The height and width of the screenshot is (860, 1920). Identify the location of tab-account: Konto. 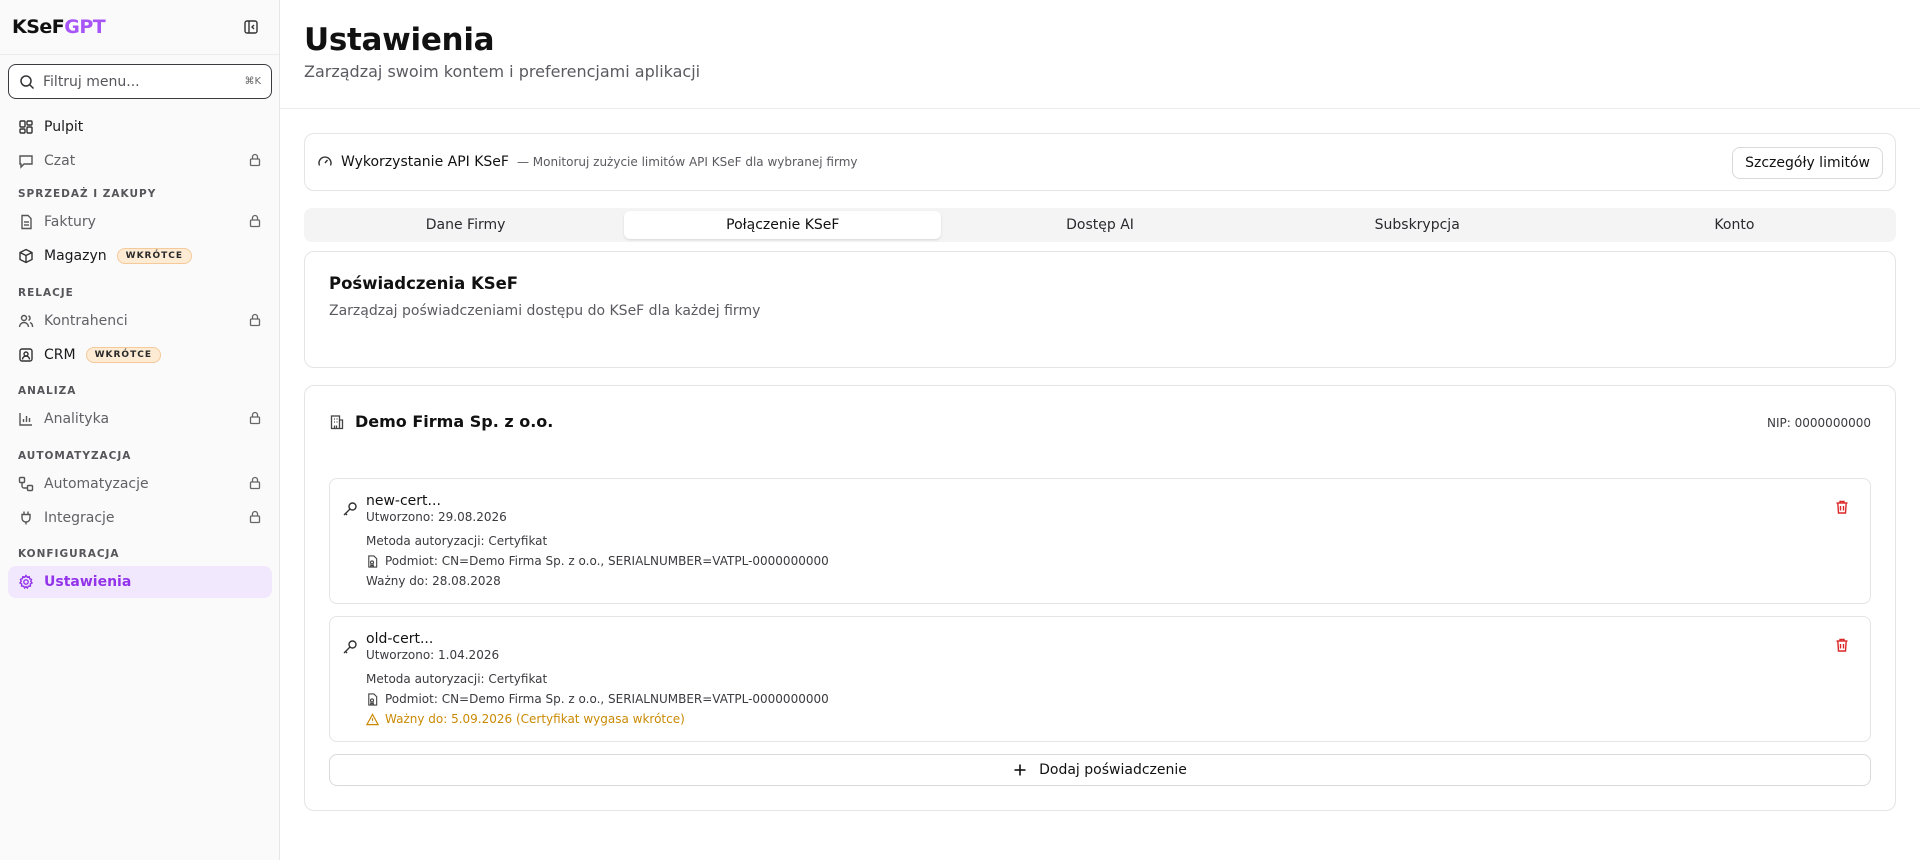
(1734, 225).